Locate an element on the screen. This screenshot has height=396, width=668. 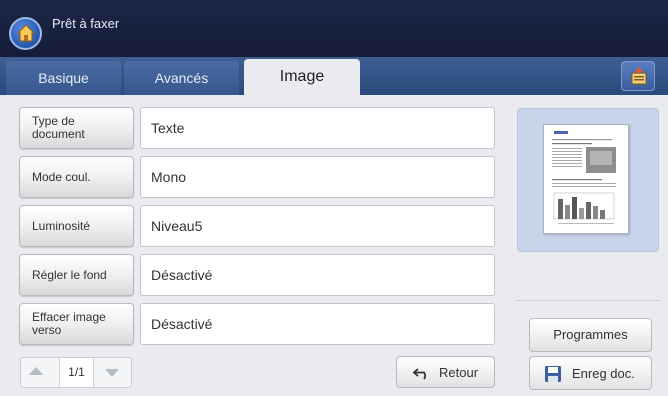
home-icon is located at coordinates (26, 33).